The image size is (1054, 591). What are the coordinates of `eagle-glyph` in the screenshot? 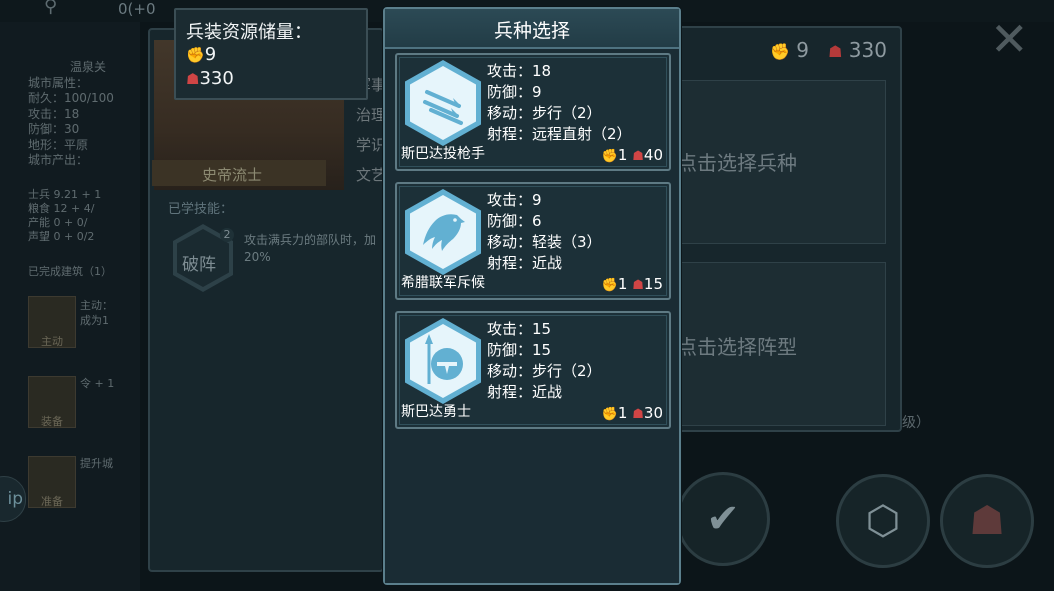 It's located at (444, 232).